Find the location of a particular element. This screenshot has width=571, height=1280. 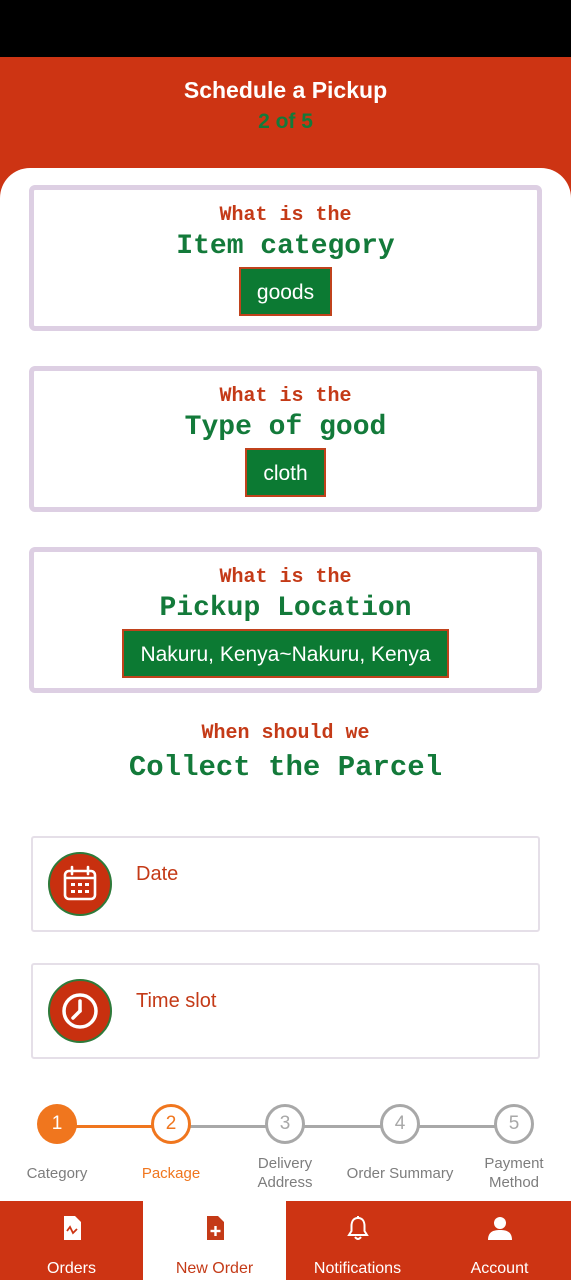

nav-label: Orders is located at coordinates (71, 1268).